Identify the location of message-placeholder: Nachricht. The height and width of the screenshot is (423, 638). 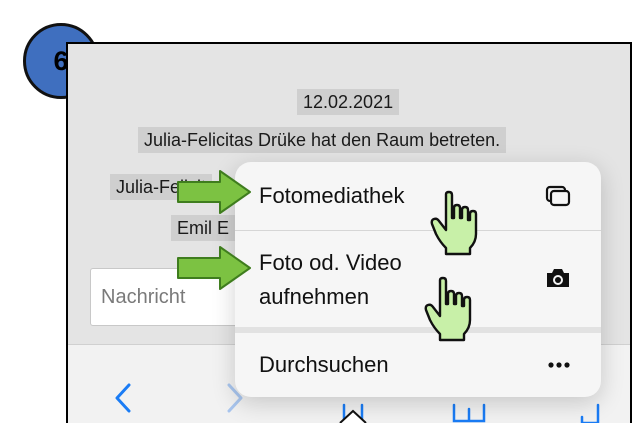
(143, 297).